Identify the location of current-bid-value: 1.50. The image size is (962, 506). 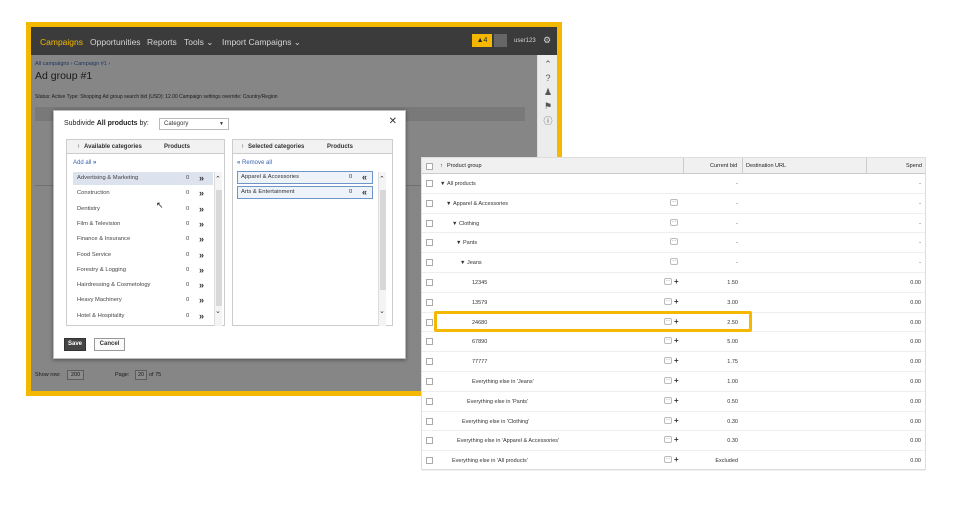
(711, 283).